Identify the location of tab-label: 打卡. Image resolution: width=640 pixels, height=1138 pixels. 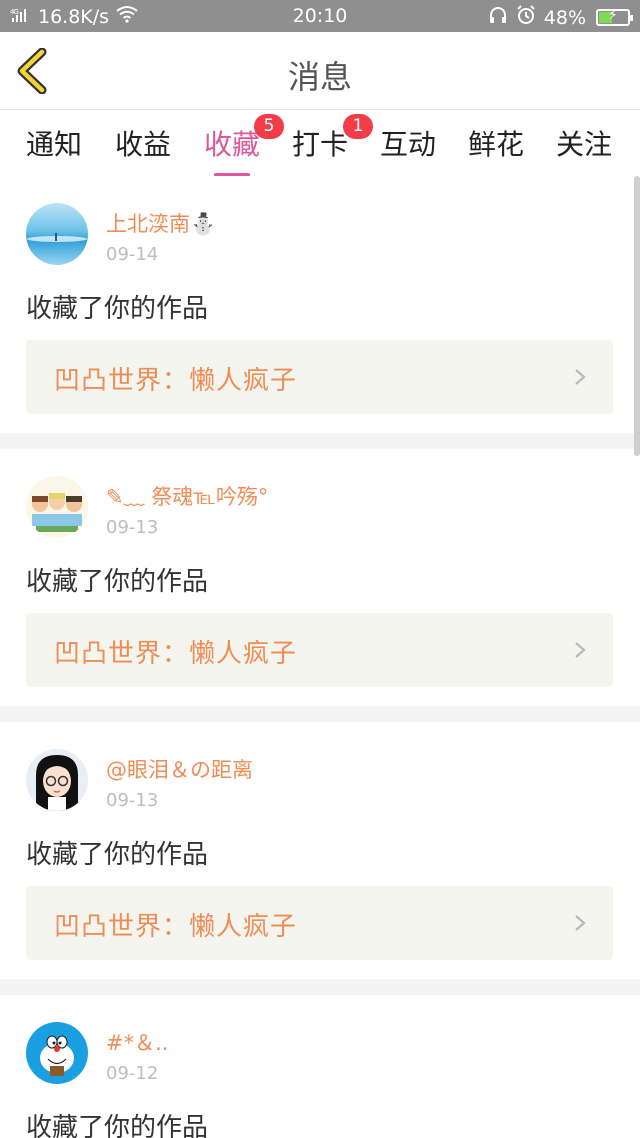
(320, 144).